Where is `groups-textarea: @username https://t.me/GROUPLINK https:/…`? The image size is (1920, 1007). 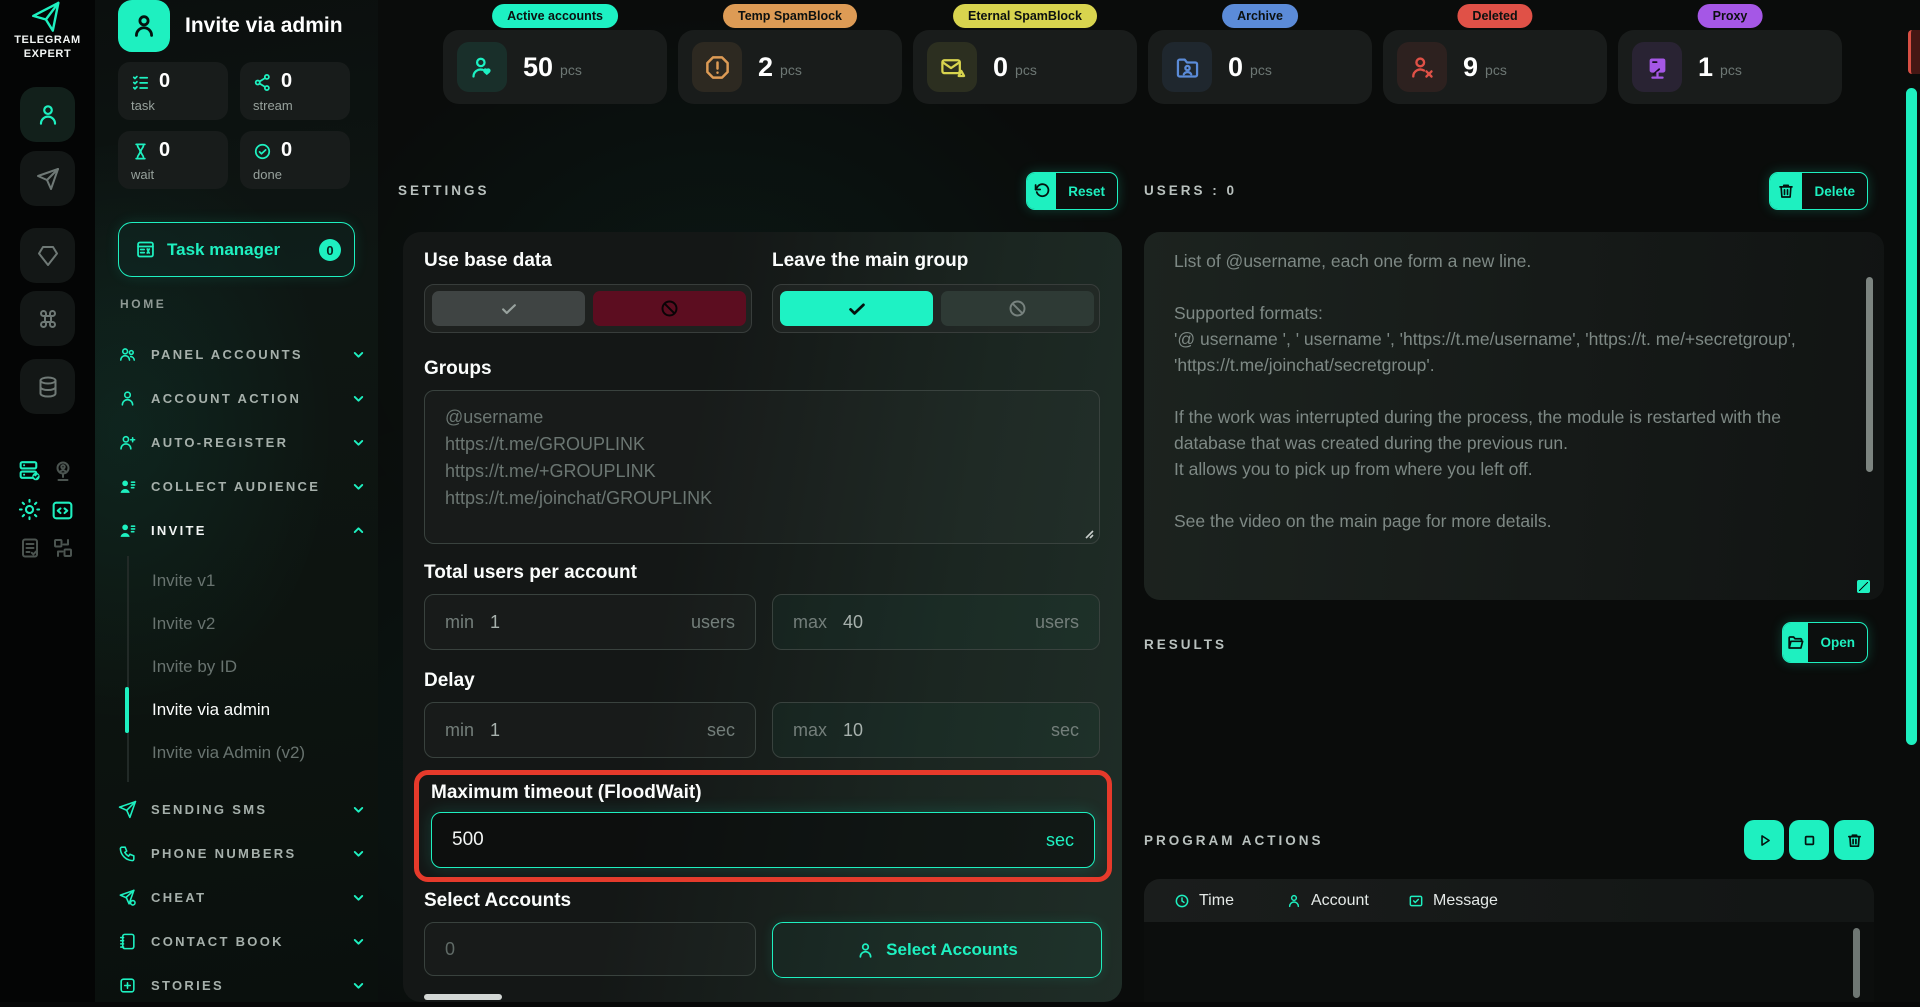 groups-textarea: @username https://t.me/GROUPLINK https:/… is located at coordinates (762, 467).